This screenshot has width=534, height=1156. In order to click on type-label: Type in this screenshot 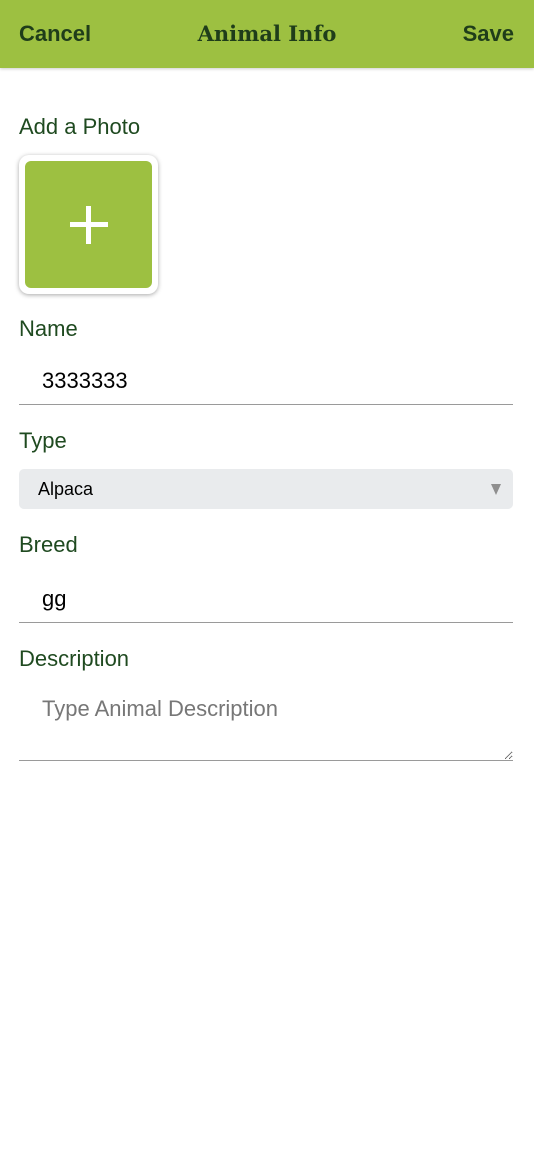, I will do `click(43, 440)`.